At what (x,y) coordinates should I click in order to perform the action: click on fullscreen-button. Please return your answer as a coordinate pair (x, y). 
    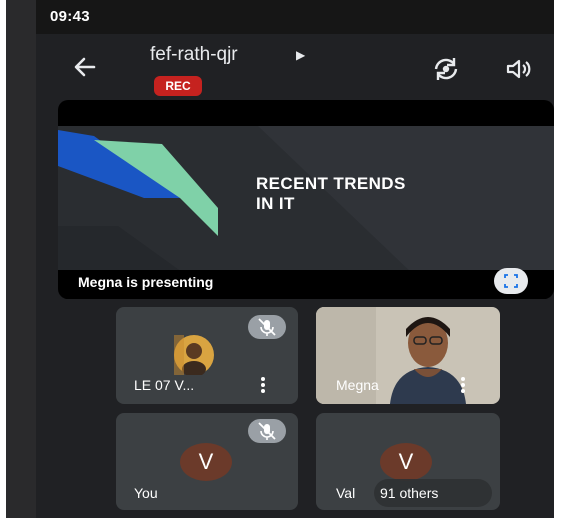
    Looking at the image, I should click on (511, 281).